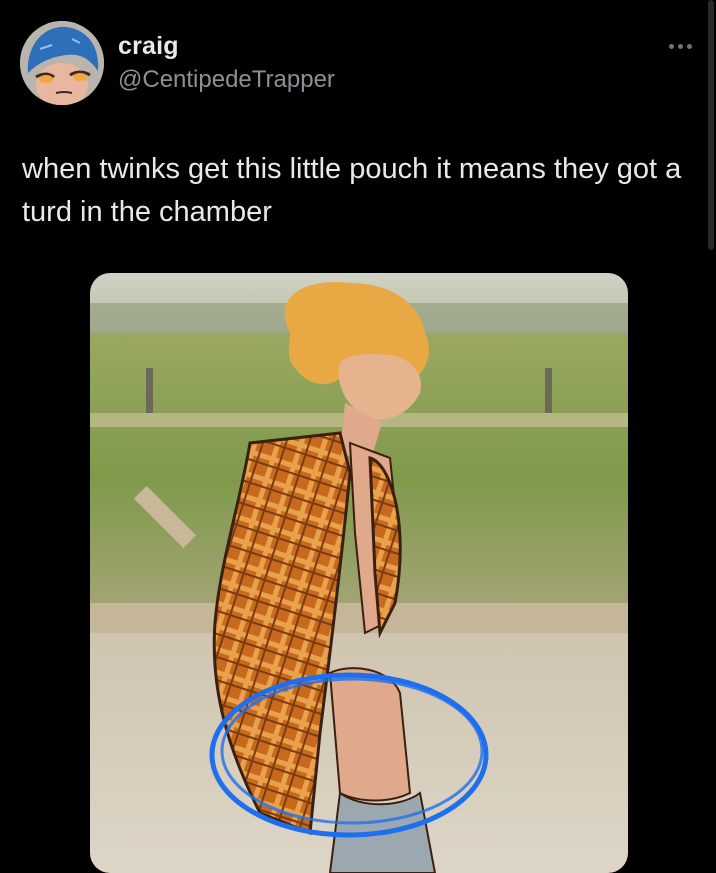 The image size is (716, 873). What do you see at coordinates (711, 125) in the screenshot?
I see `scrollbar` at bounding box center [711, 125].